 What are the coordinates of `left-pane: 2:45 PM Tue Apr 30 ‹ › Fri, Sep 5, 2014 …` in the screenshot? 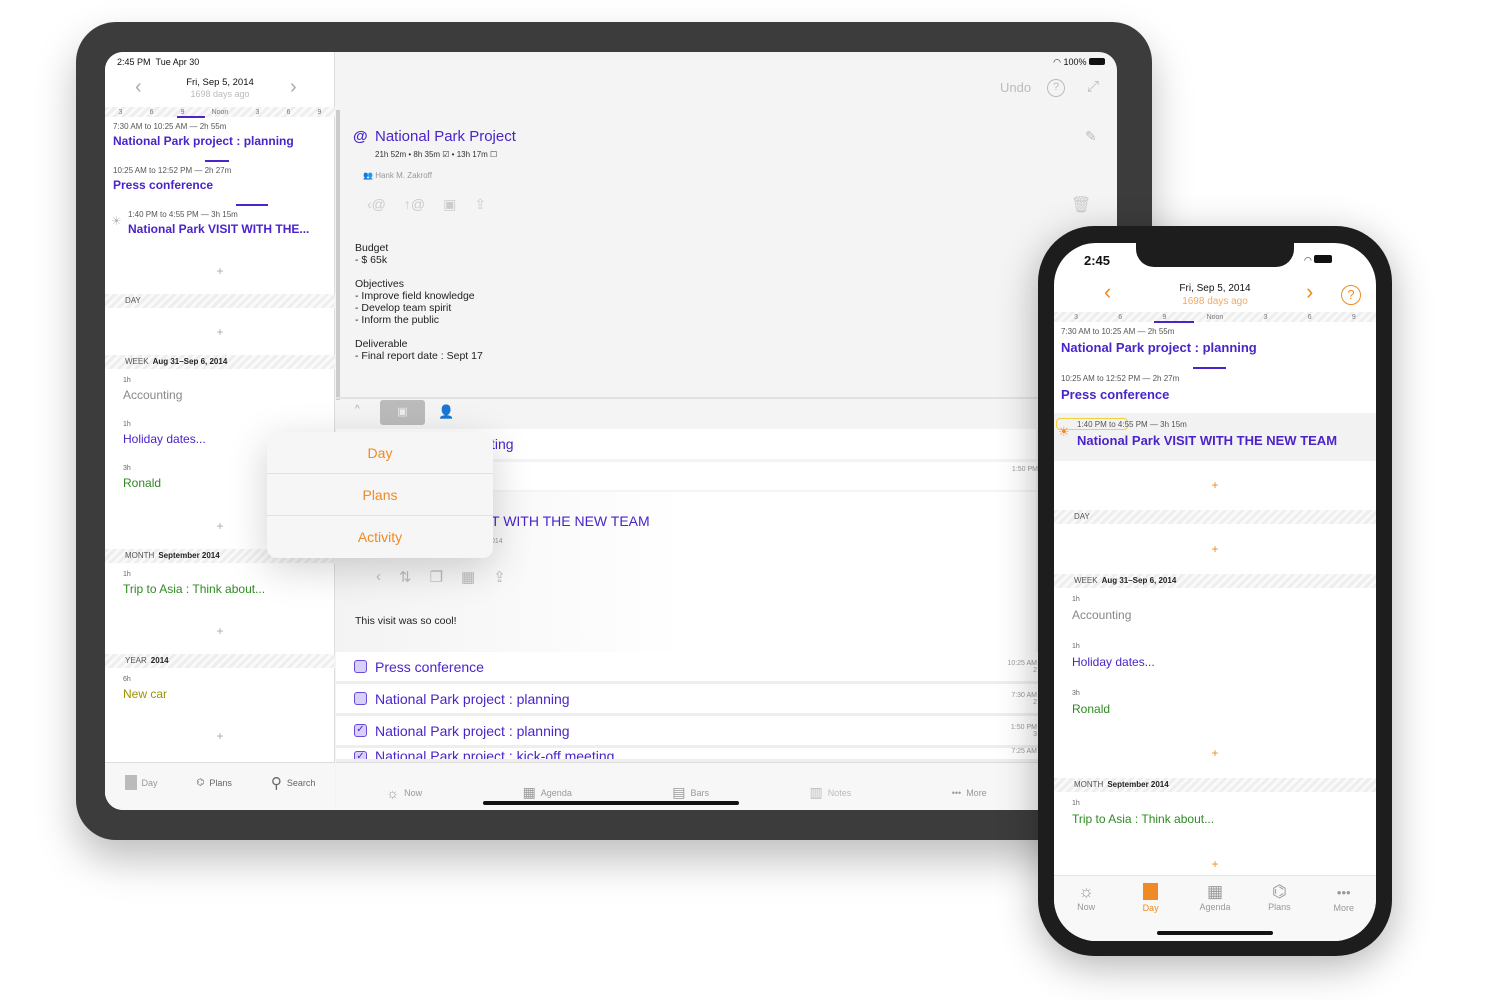 It's located at (220, 431).